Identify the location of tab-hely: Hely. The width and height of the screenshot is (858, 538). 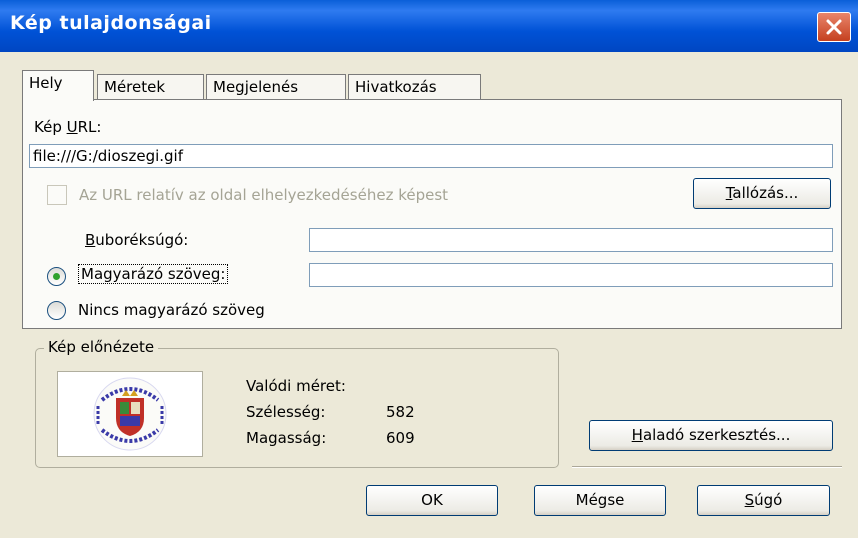
(58, 85).